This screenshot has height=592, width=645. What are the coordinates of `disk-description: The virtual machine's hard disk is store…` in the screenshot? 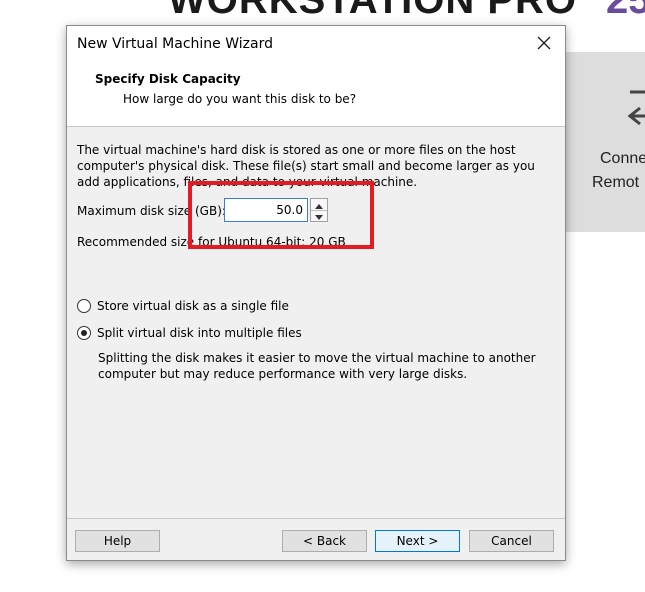 It's located at (306, 166).